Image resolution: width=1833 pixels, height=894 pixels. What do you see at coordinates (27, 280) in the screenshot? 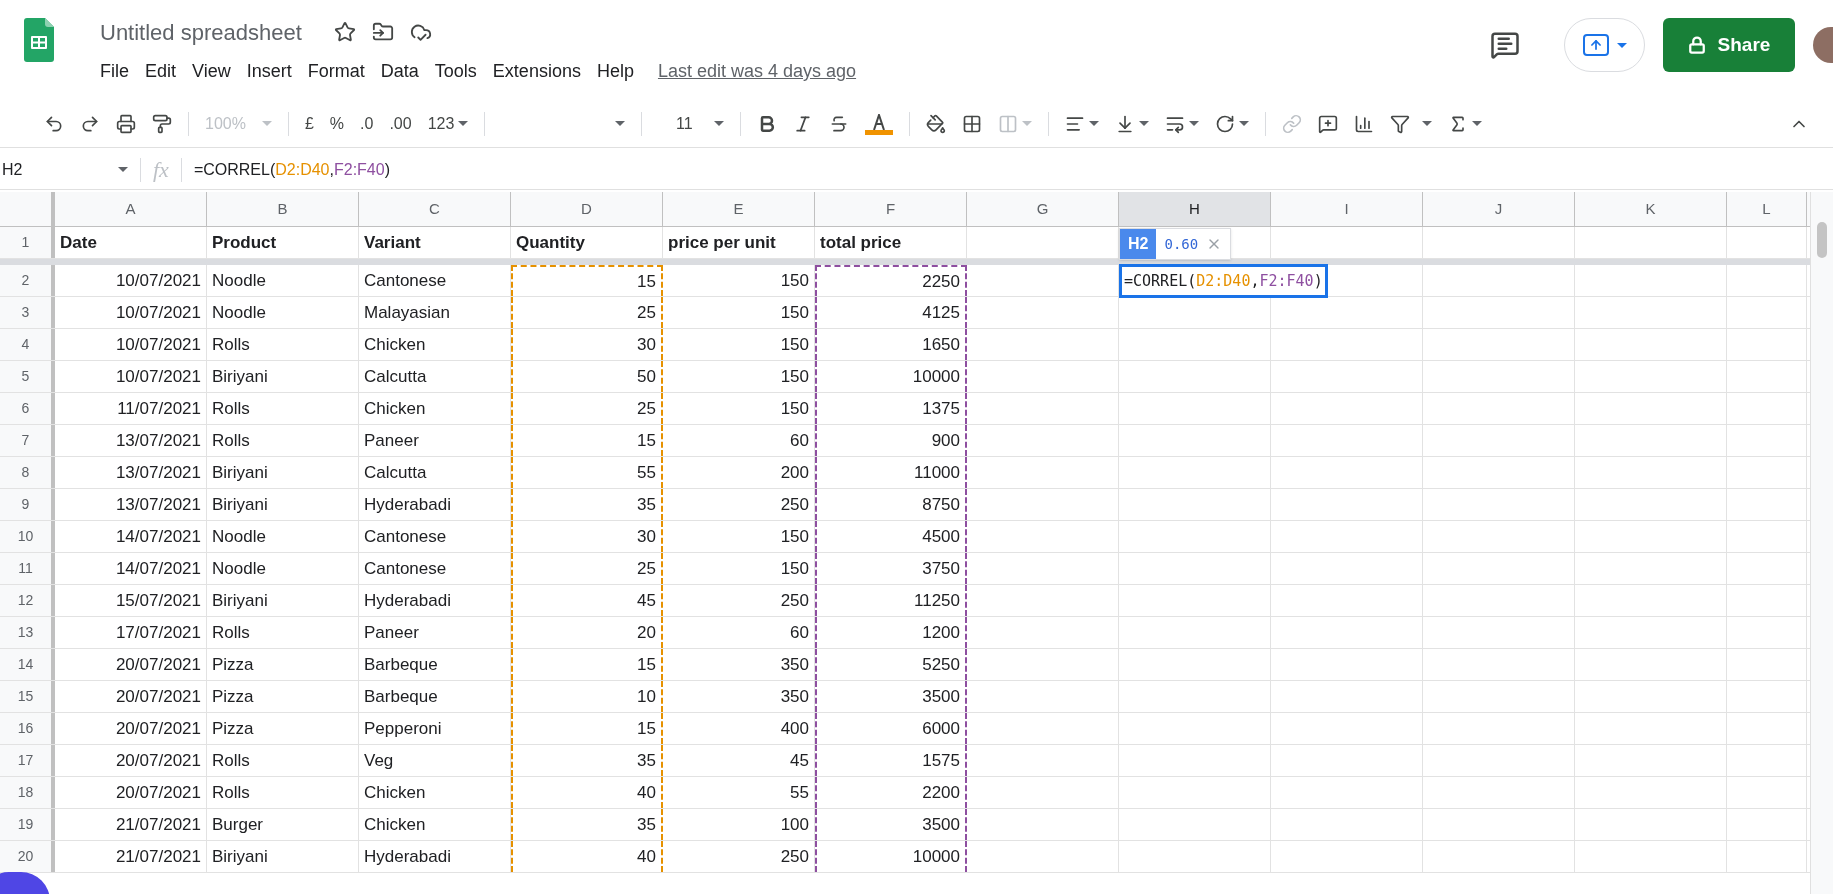
I see `row-number: 2` at bounding box center [27, 280].